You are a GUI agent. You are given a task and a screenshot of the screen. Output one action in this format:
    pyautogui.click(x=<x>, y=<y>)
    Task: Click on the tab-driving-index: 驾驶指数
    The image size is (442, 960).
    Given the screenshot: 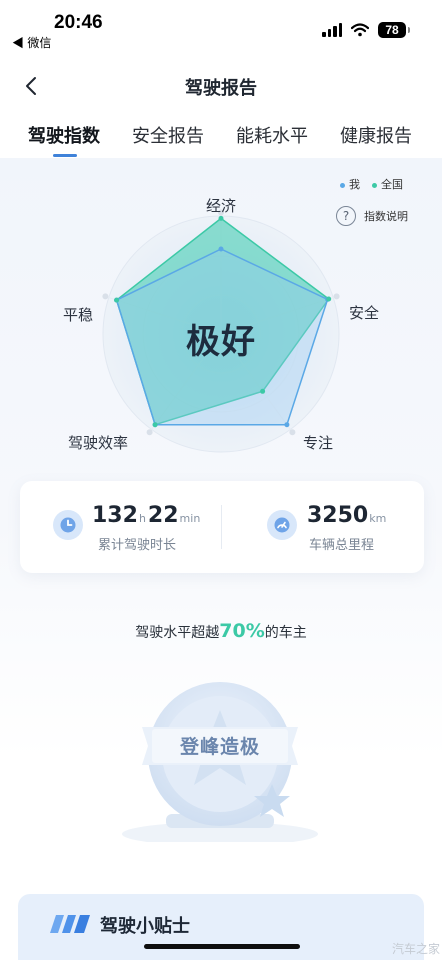 What is the action you would take?
    pyautogui.click(x=64, y=135)
    